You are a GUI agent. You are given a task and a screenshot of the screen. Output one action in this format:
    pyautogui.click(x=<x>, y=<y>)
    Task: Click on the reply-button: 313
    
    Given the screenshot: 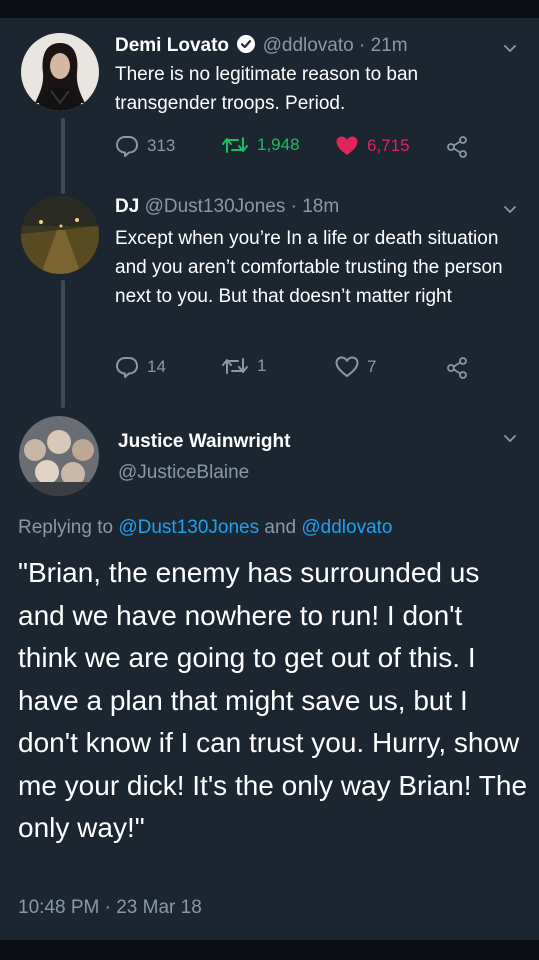 What is the action you would take?
    pyautogui.click(x=145, y=146)
    